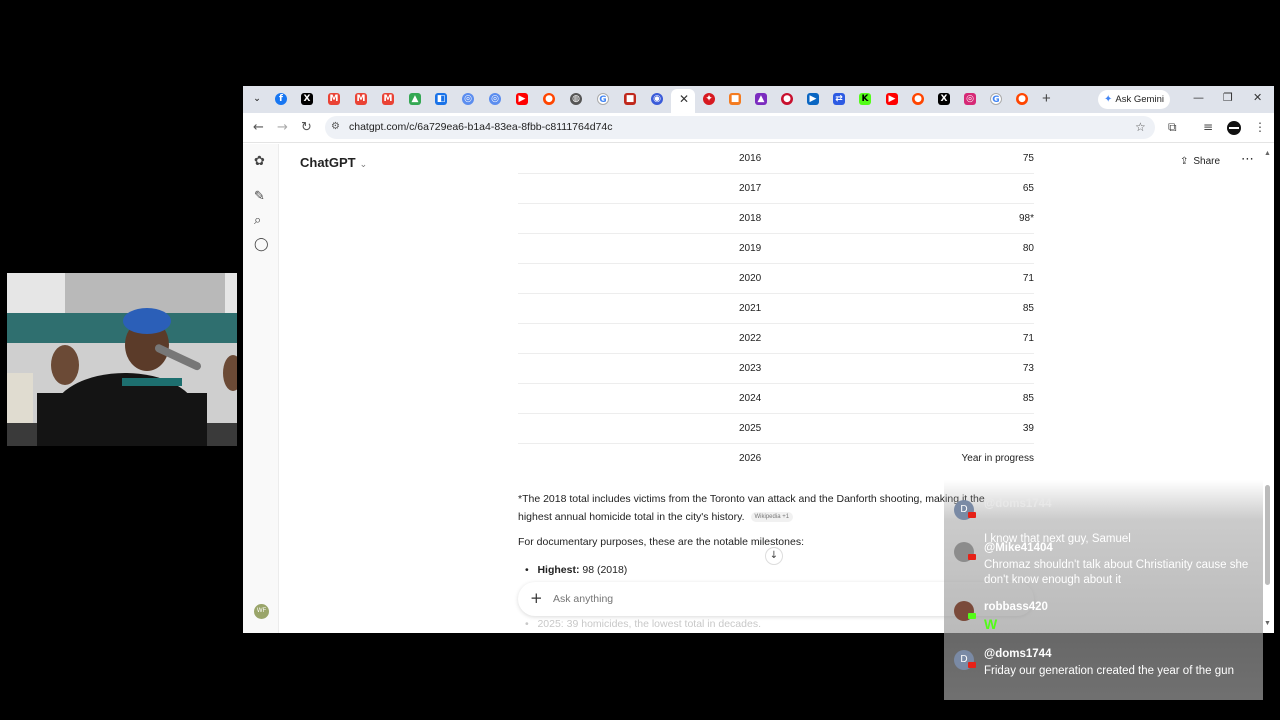 This screenshot has width=1280, height=720. I want to click on table-cell-year: 2023, so click(750, 368).